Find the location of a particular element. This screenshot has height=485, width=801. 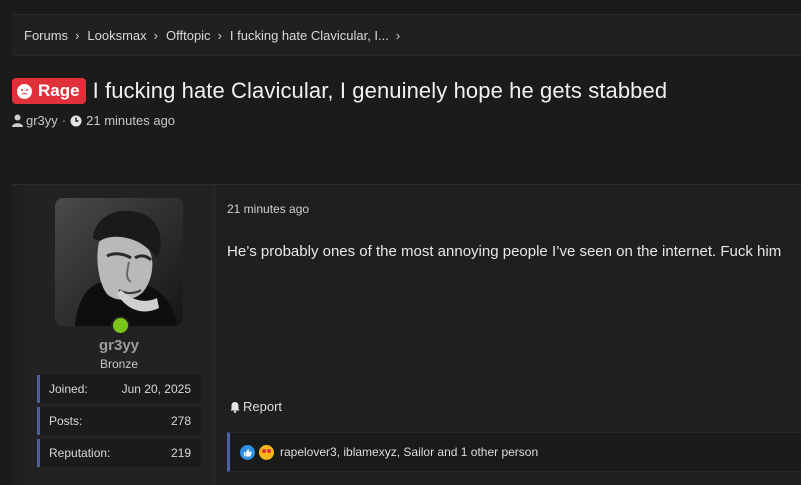

breadcrumb-looksmax: Looksmax is located at coordinates (116, 35).